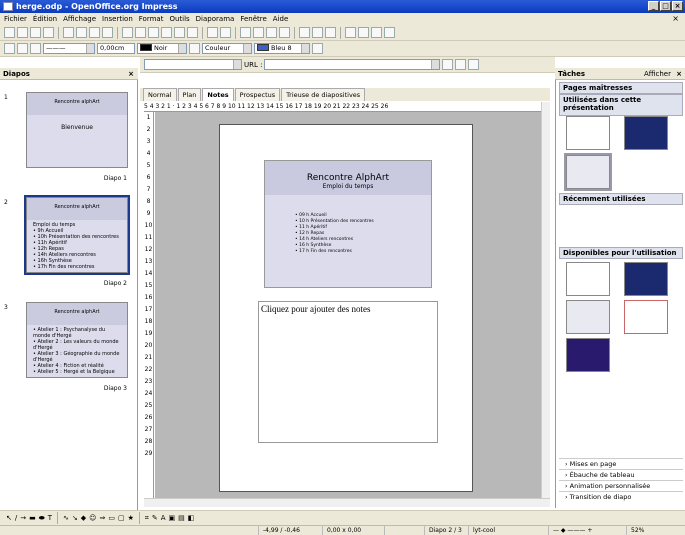 The width and height of the screenshot is (685, 535). What do you see at coordinates (83, 518) in the screenshot?
I see `basic-shapes-icon: ◆` at bounding box center [83, 518].